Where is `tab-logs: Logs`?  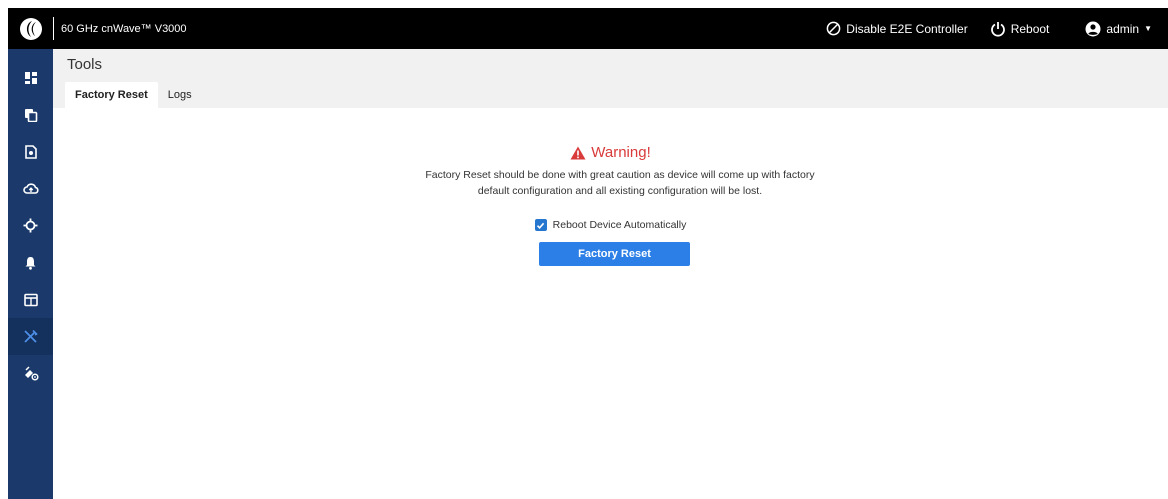
tab-logs: Logs is located at coordinates (180, 95).